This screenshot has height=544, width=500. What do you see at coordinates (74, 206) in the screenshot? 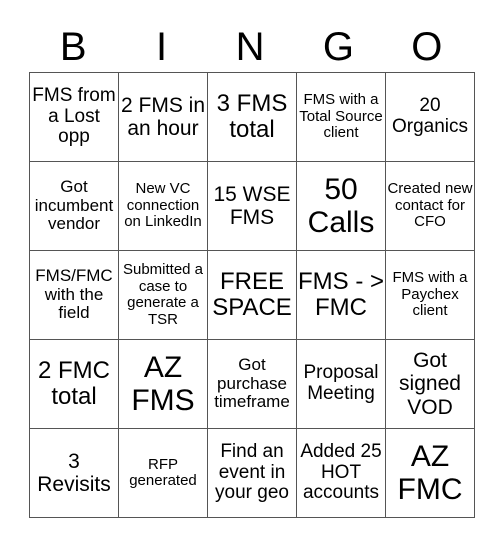
I see `bingo-cell: Got incumbent vendor` at bounding box center [74, 206].